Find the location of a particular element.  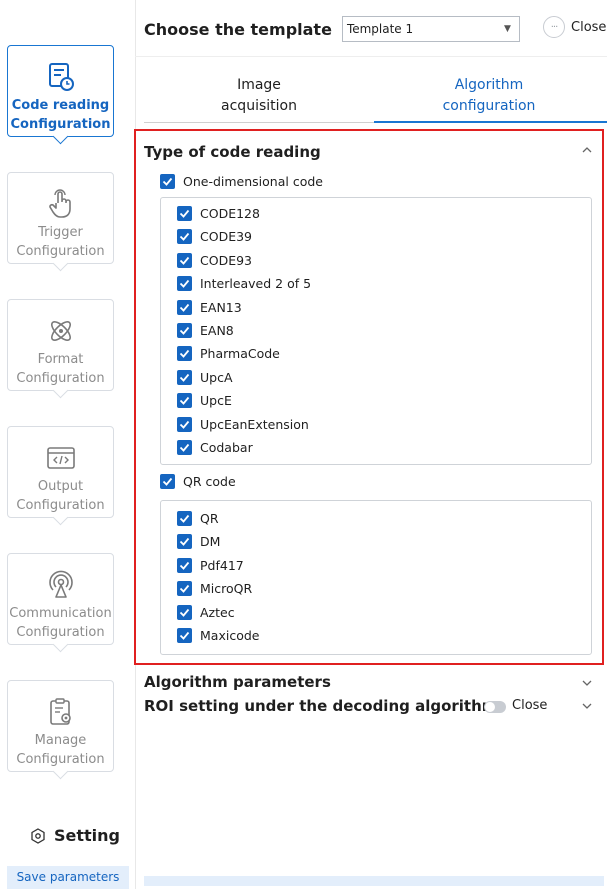

more-dots-icon: ··· is located at coordinates (554, 27).